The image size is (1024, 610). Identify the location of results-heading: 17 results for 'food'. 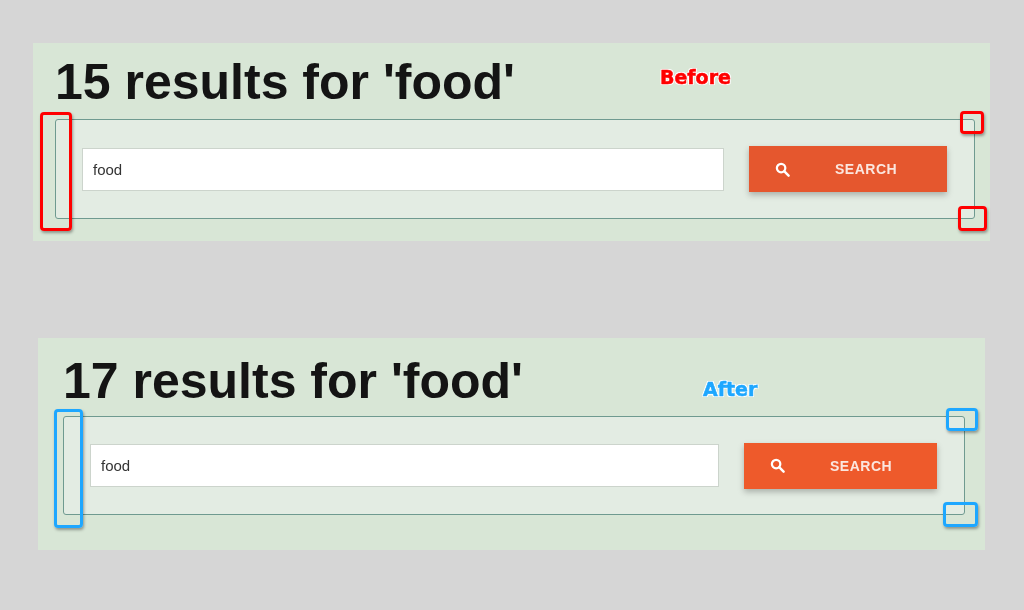
(293, 381).